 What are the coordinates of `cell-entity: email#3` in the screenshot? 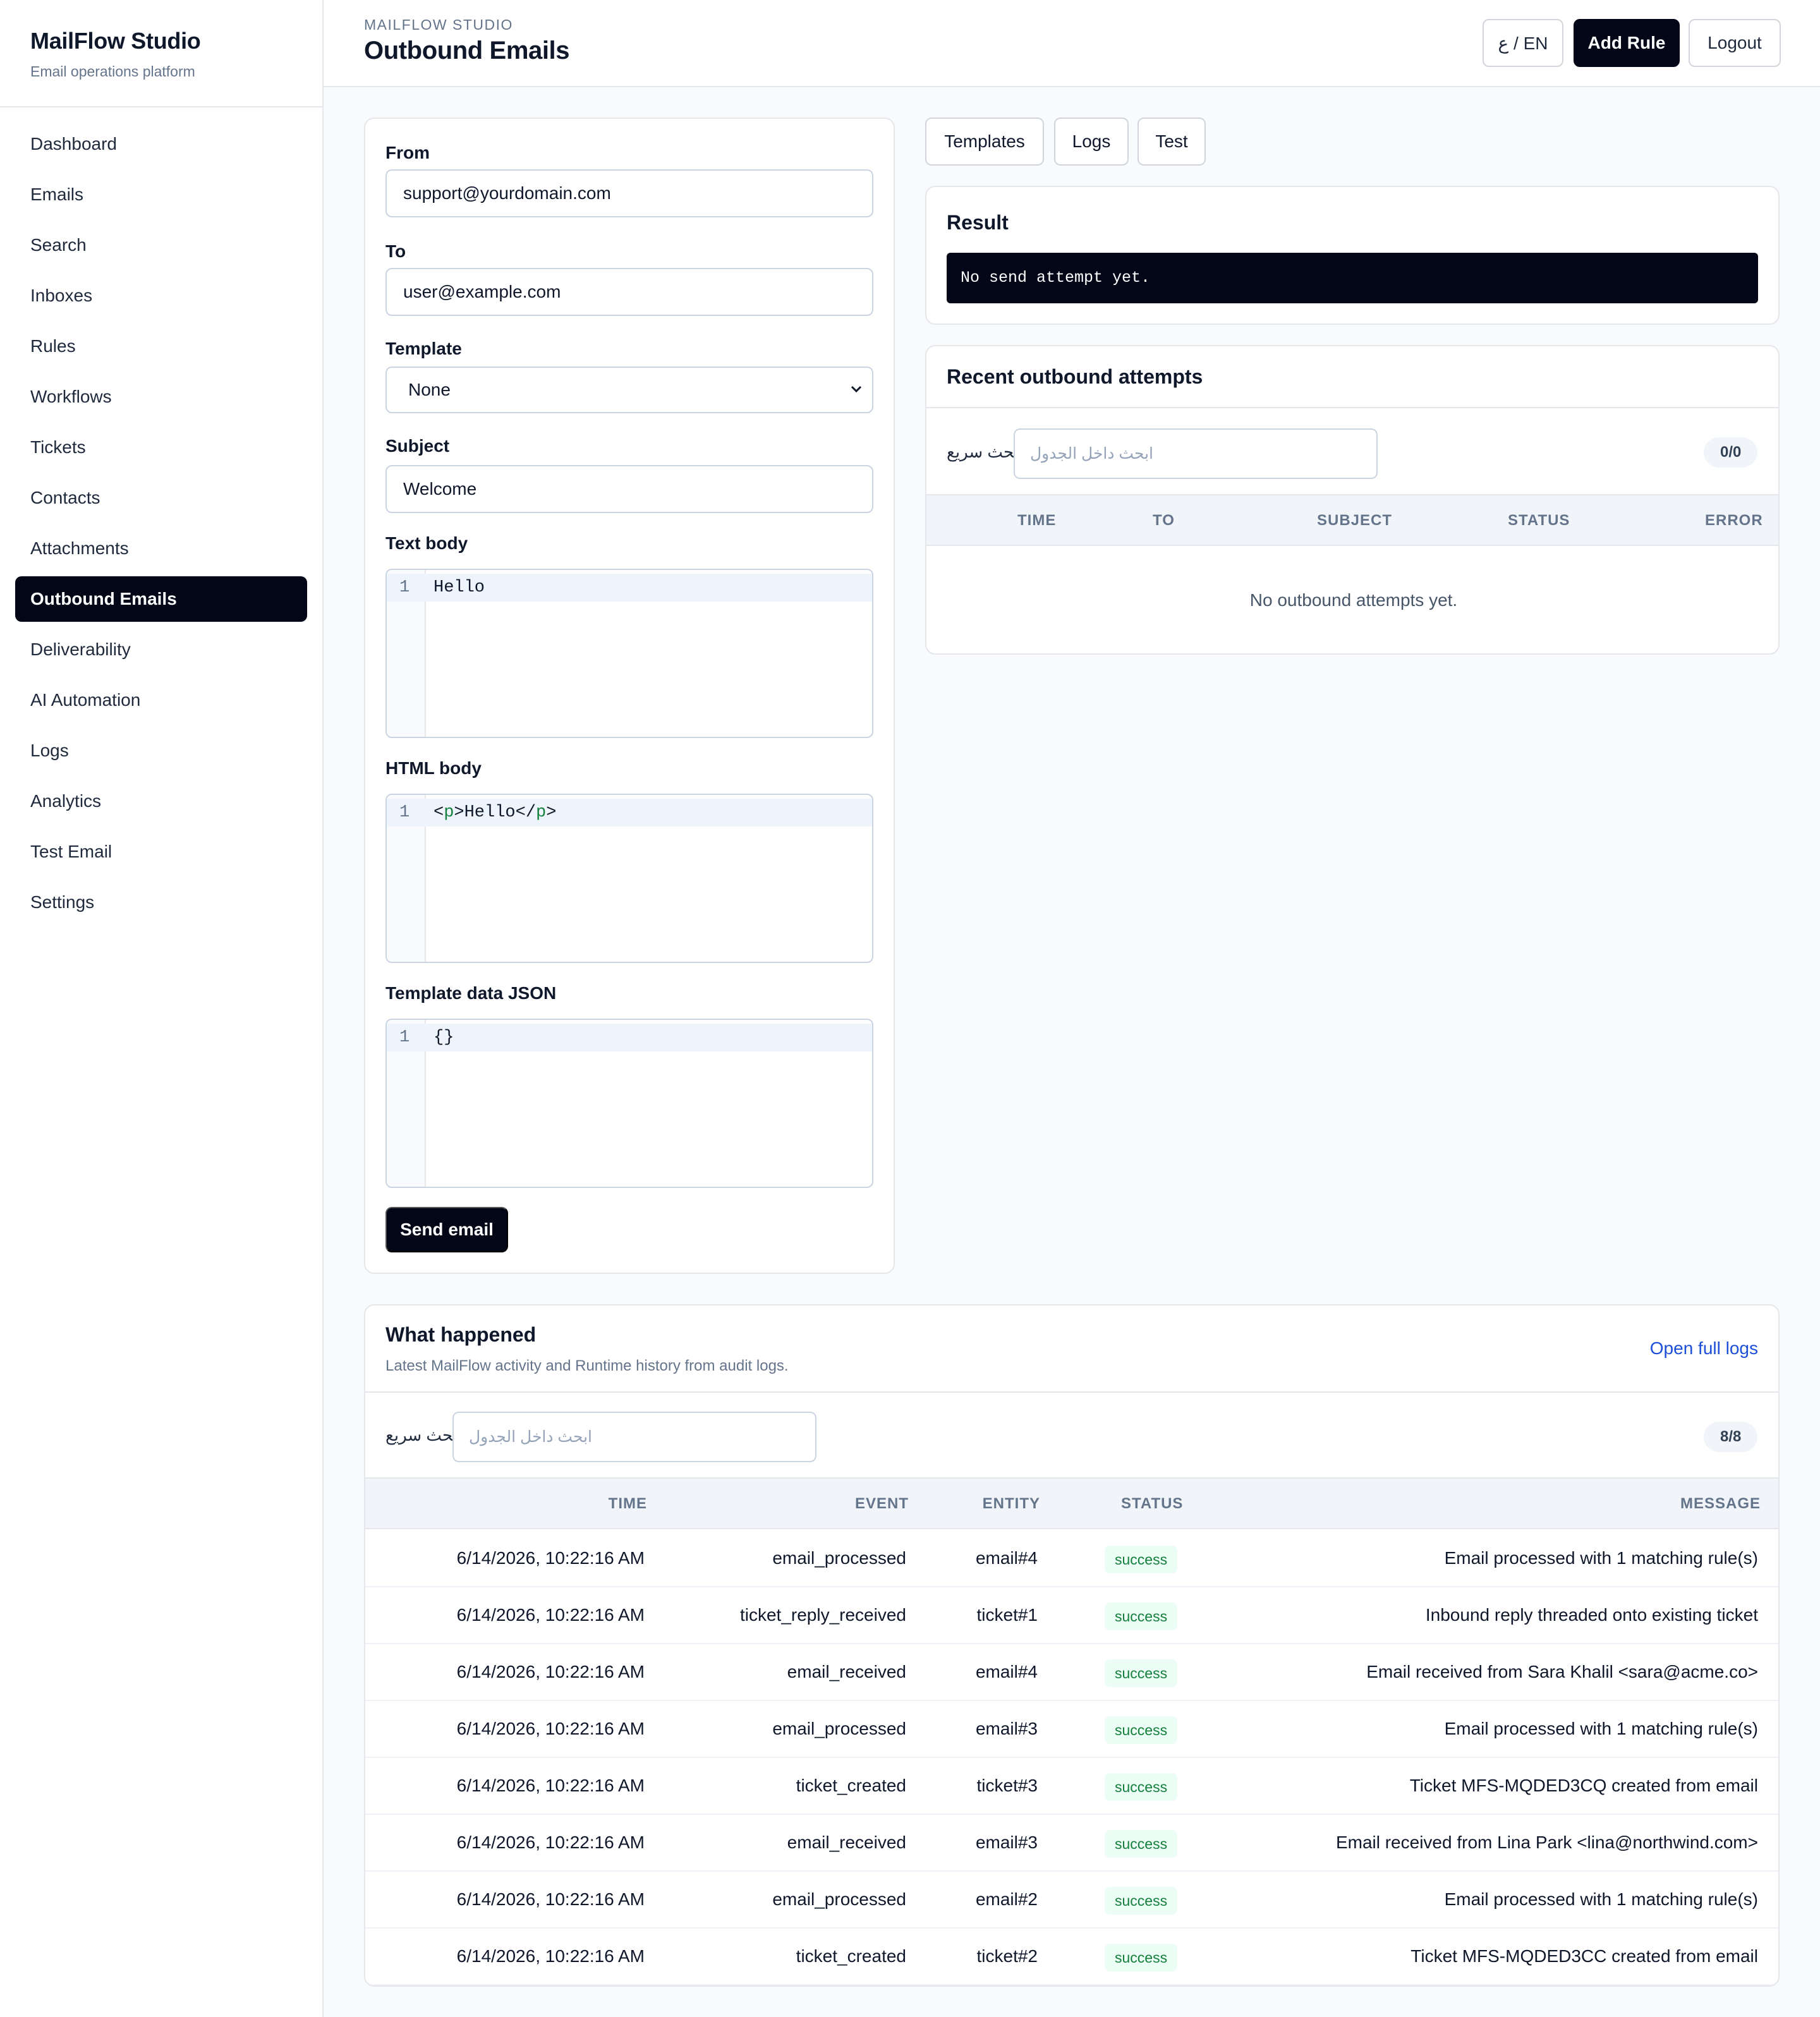 It's located at (1006, 1842).